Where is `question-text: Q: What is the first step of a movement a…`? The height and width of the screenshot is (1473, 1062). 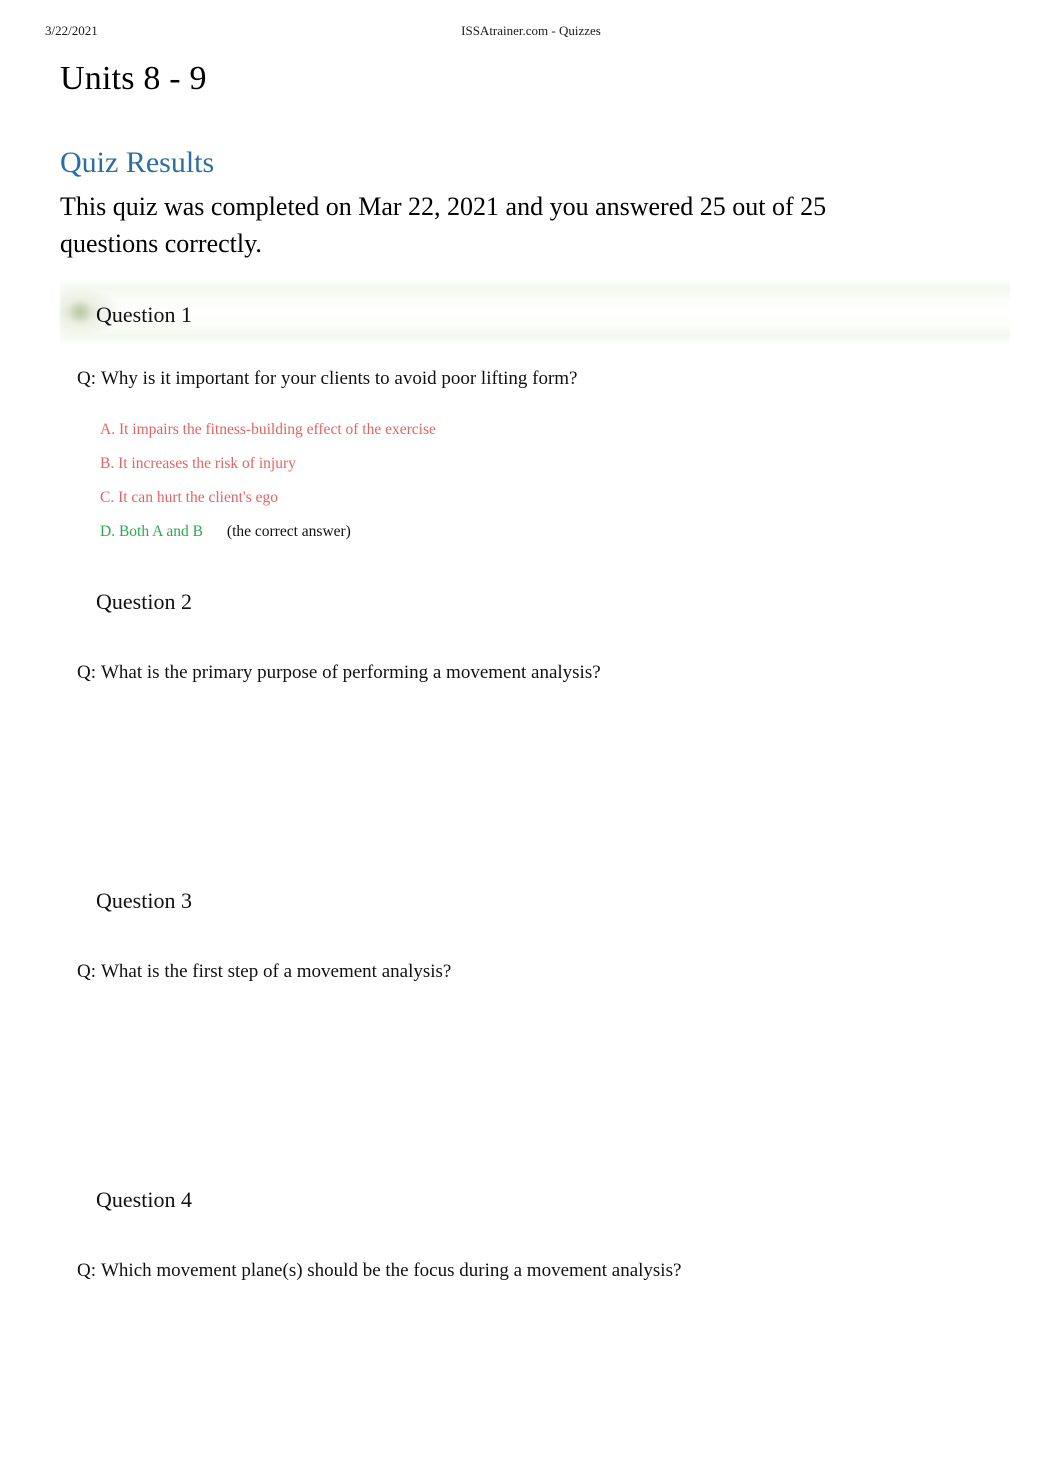
question-text: Q: What is the first step of a movement a… is located at coordinates (264, 972).